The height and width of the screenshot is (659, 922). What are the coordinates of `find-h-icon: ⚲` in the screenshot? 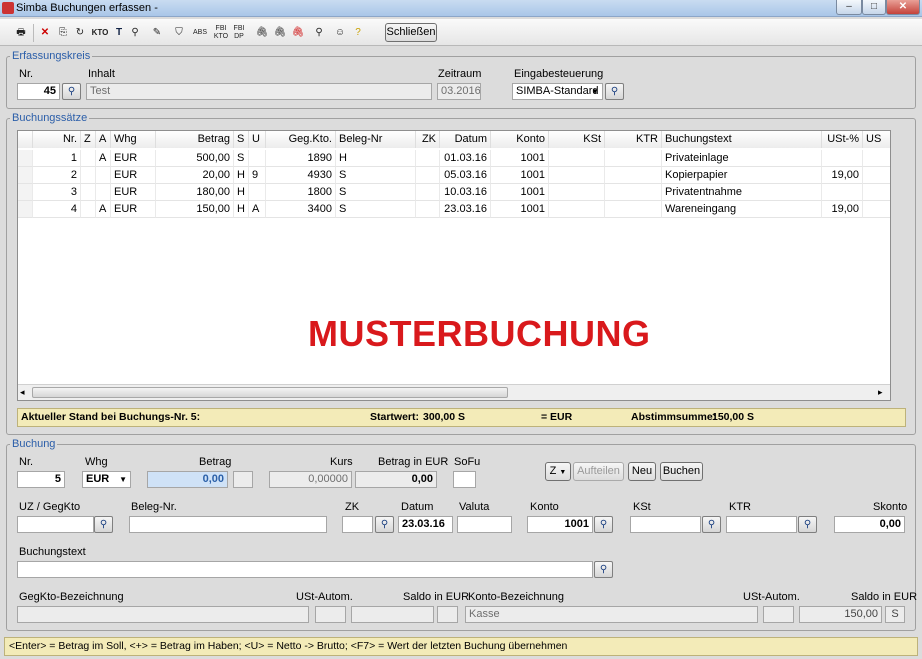 It's located at (319, 33).